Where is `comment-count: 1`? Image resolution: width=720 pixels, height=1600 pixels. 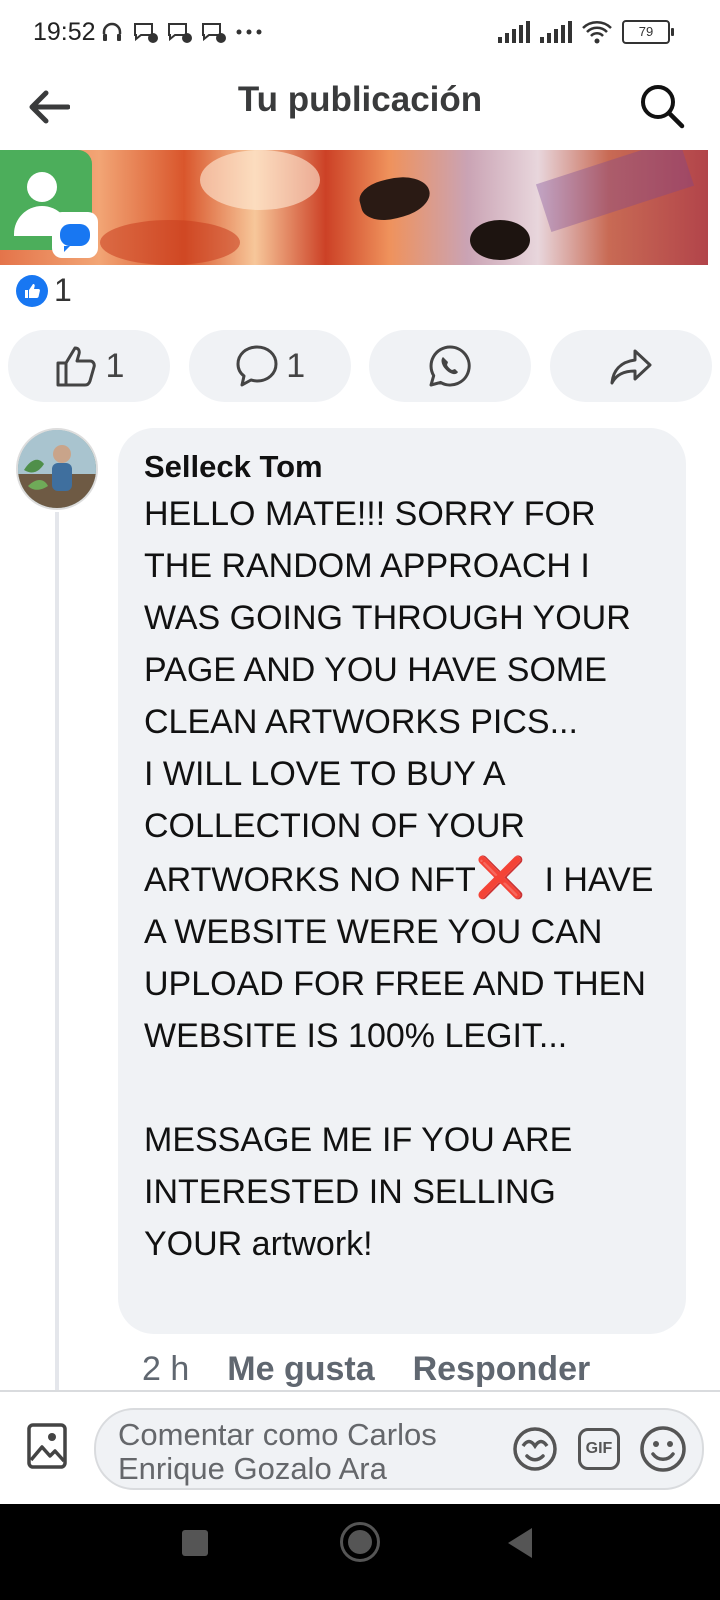 comment-count: 1 is located at coordinates (296, 365).